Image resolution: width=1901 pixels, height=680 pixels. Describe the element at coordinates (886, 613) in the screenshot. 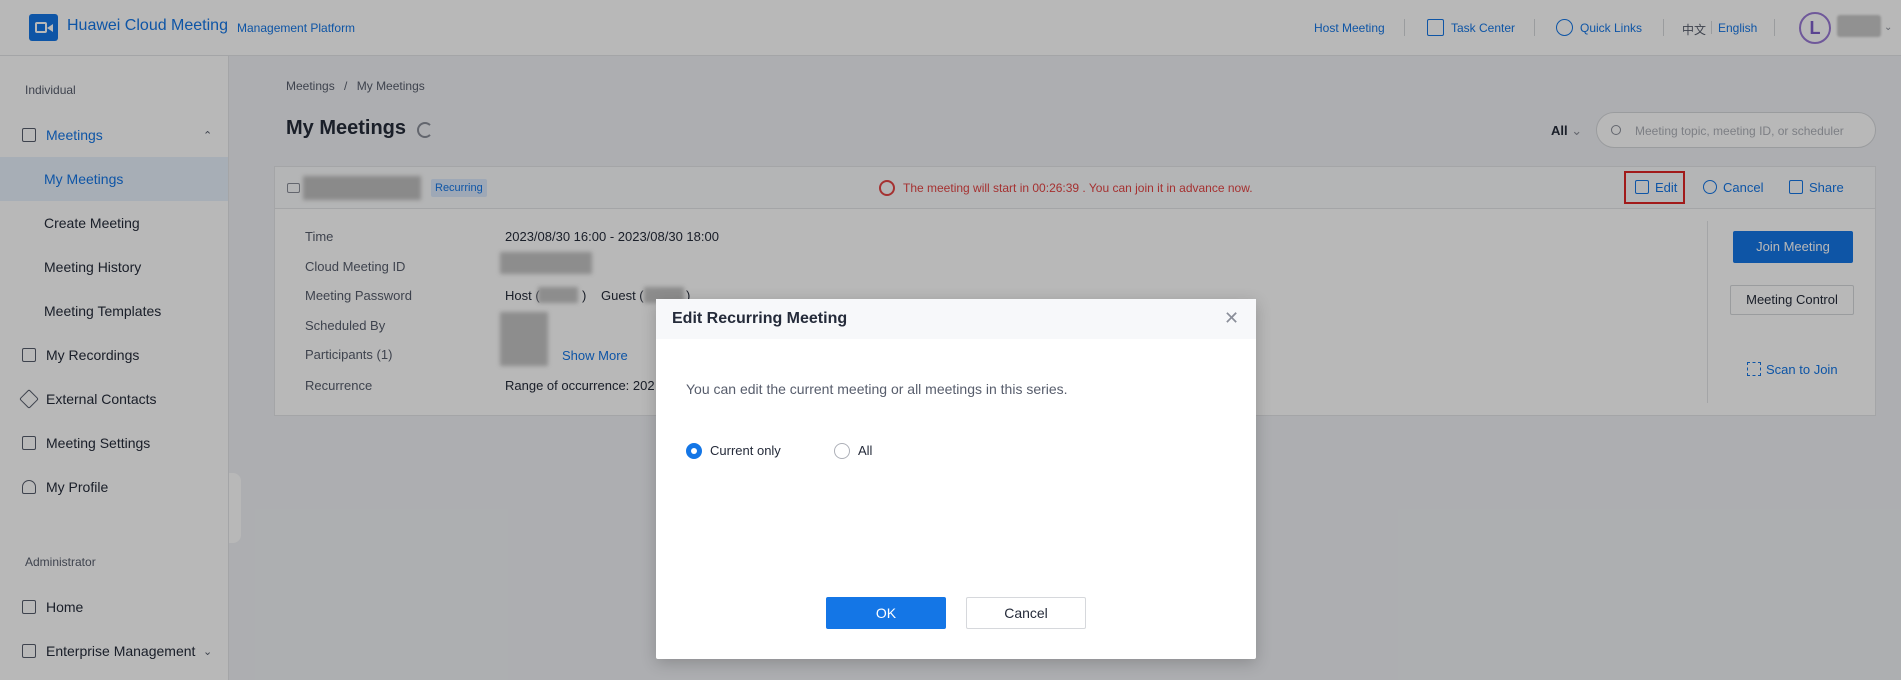

I see `ok-button: OK` at that location.